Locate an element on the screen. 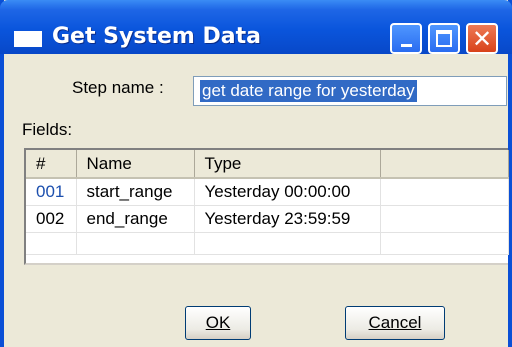 The image size is (512, 347). maximize-button is located at coordinates (444, 38).